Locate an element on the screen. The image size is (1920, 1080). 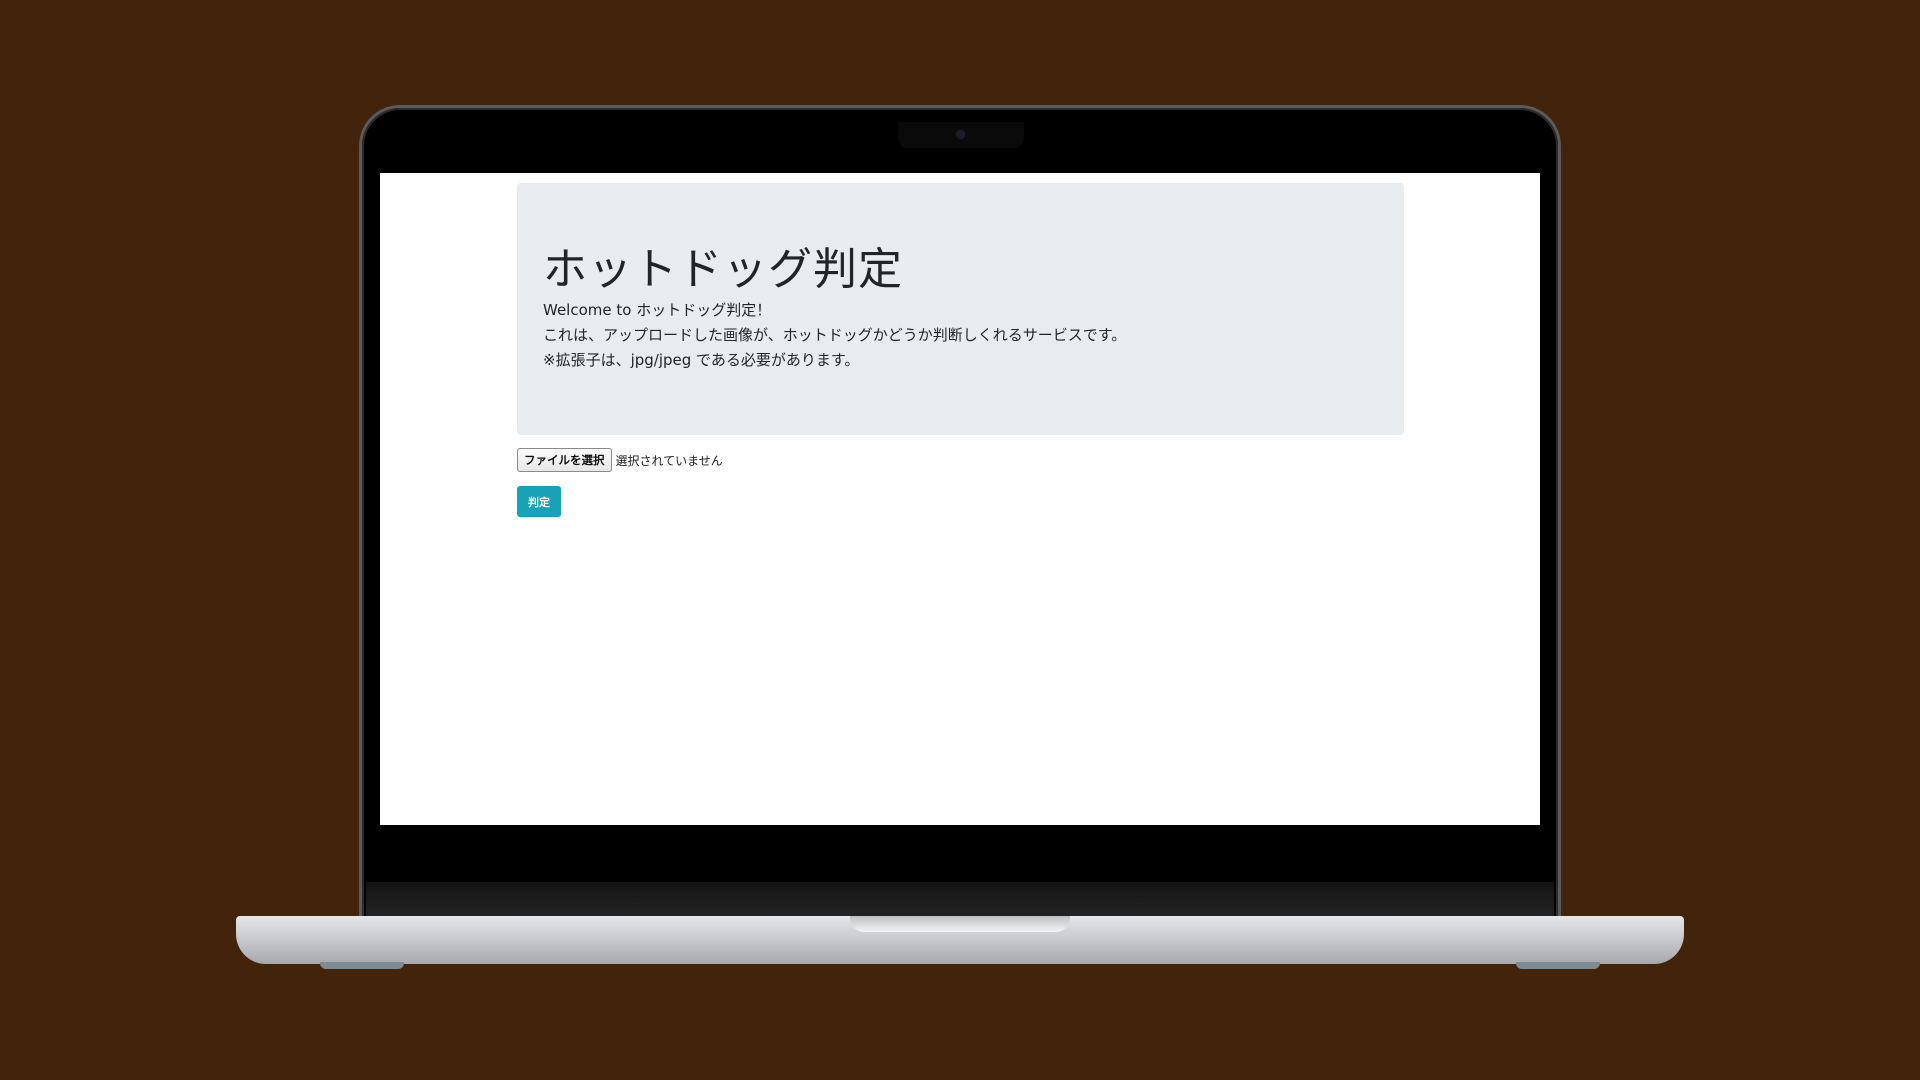
lid-bottom-bezel is located at coordinates (960, 899).